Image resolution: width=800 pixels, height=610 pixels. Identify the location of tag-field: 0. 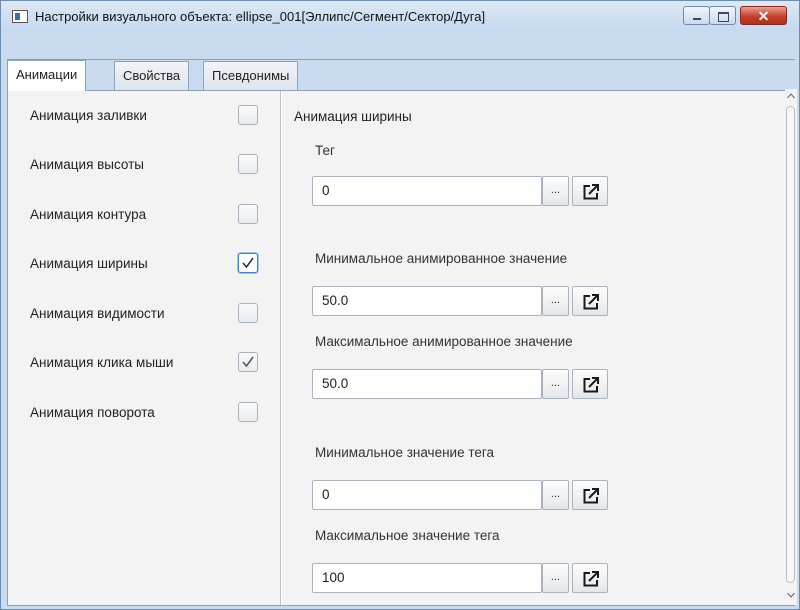
(427, 191).